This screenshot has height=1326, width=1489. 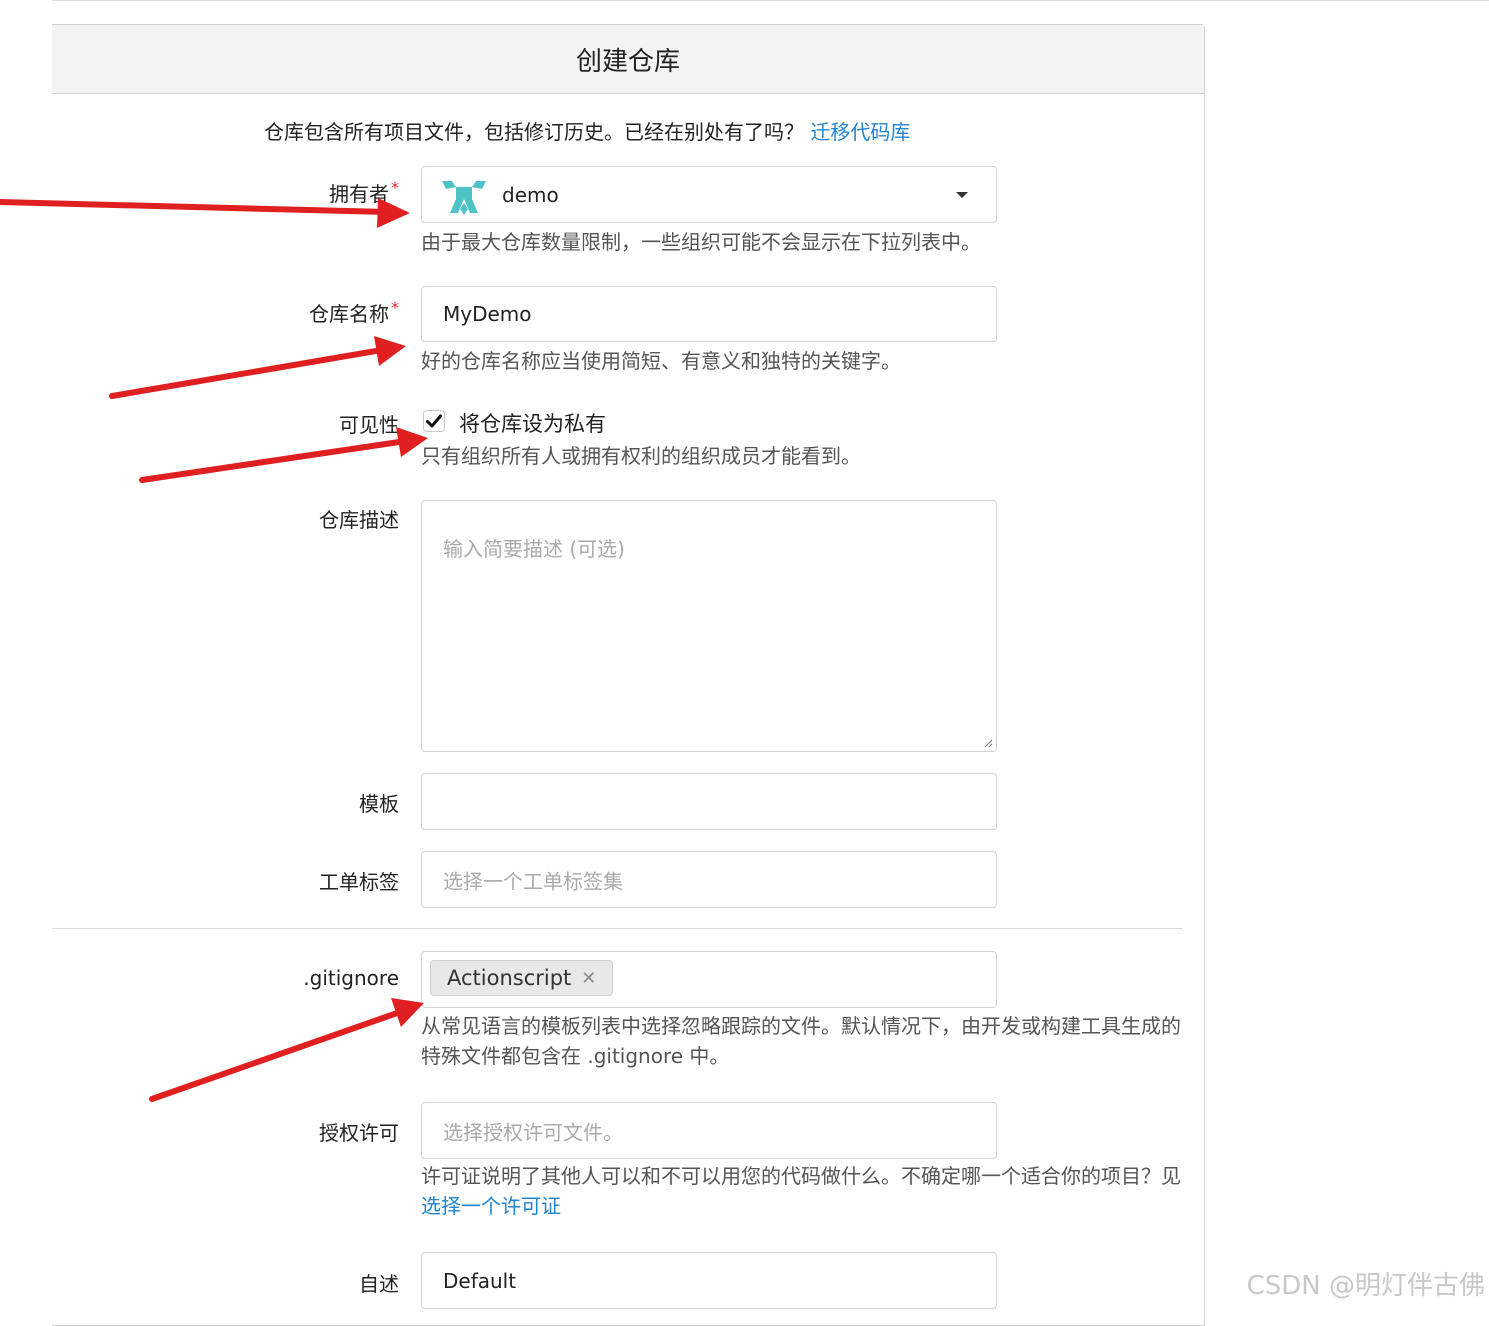 What do you see at coordinates (641, 456) in the screenshot?
I see `visibility-help: 只有组织所有人或拥有权利的组织成员才能看到。` at bounding box center [641, 456].